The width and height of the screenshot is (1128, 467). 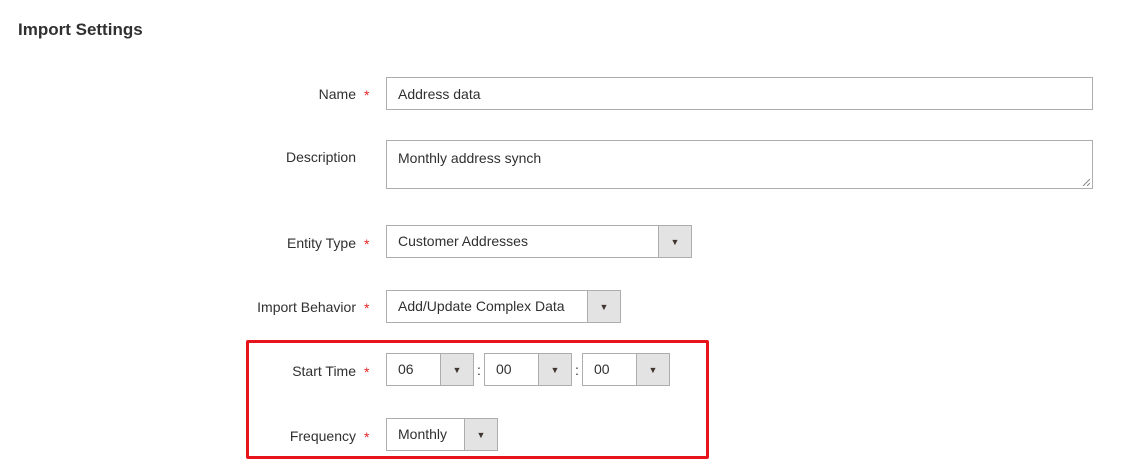 What do you see at coordinates (321, 243) in the screenshot?
I see `entity-type-label: Entity Type` at bounding box center [321, 243].